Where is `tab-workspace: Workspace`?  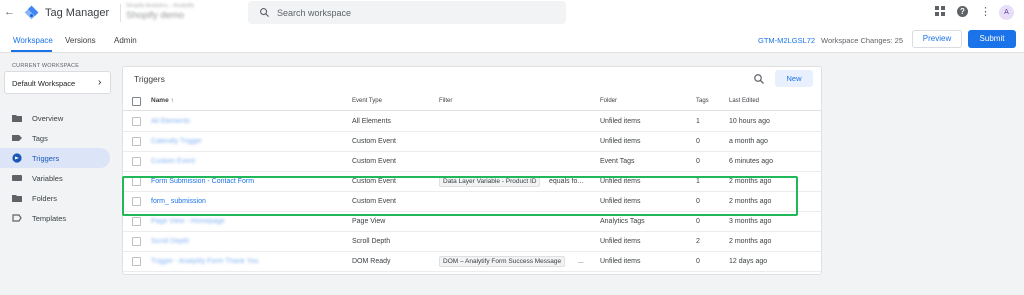 tab-workspace: Workspace is located at coordinates (33, 40).